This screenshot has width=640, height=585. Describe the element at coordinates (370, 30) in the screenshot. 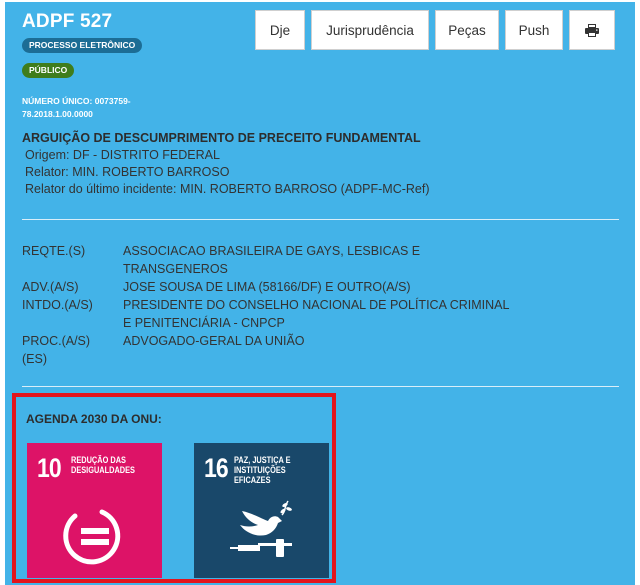

I see `jurisprudencia-button: Jurisprudência` at that location.